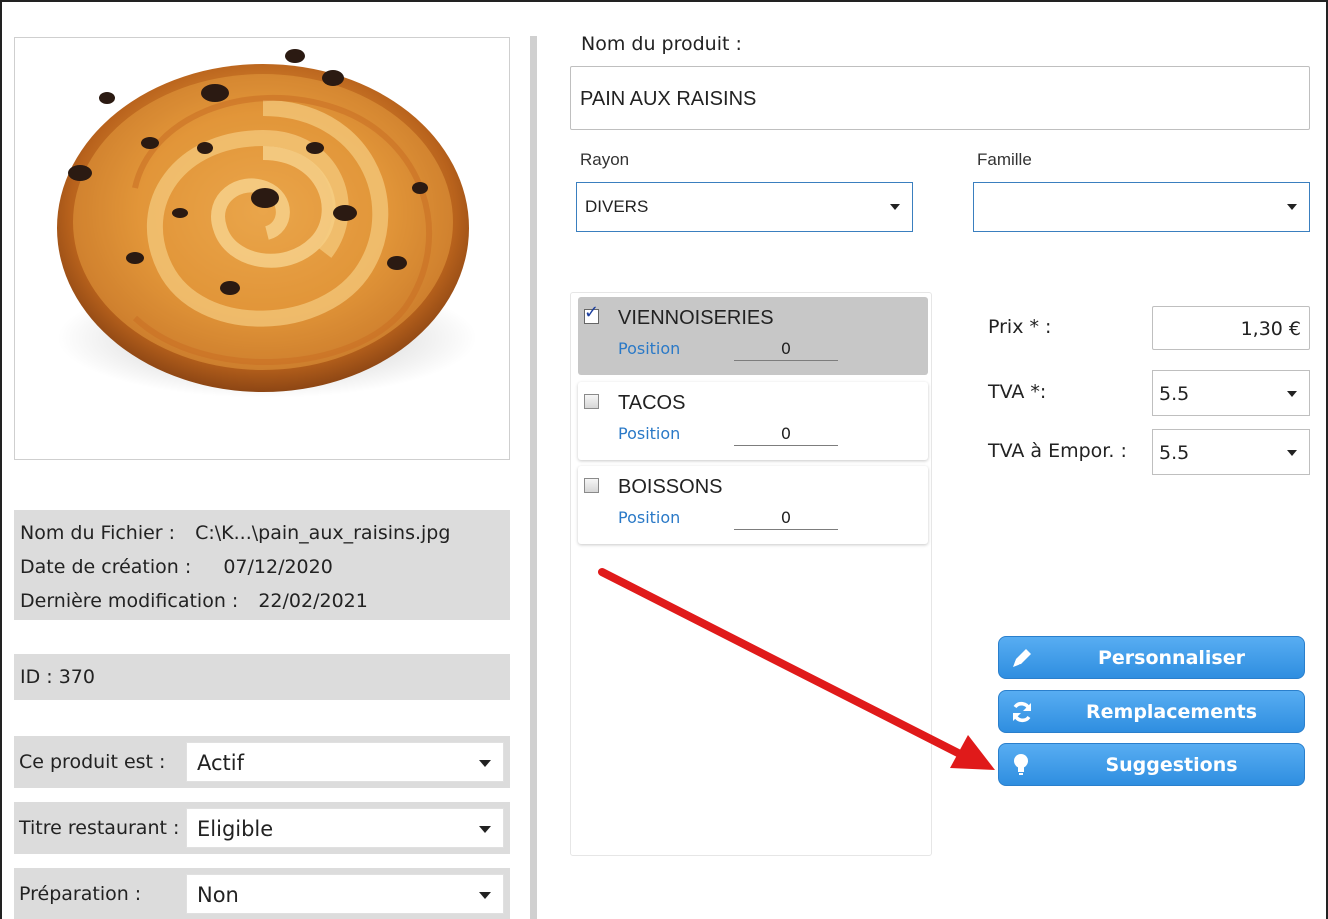 The width and height of the screenshot is (1328, 919). Describe the element at coordinates (129, 601) in the screenshot. I see `modified-date-label: Dernière modification :` at that location.